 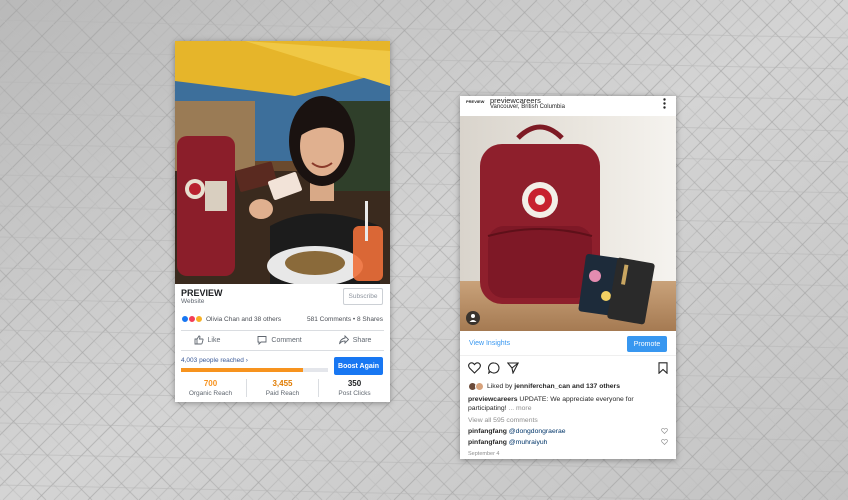 What do you see at coordinates (210, 393) in the screenshot?
I see `organic-reach-label: Organic Reach` at bounding box center [210, 393].